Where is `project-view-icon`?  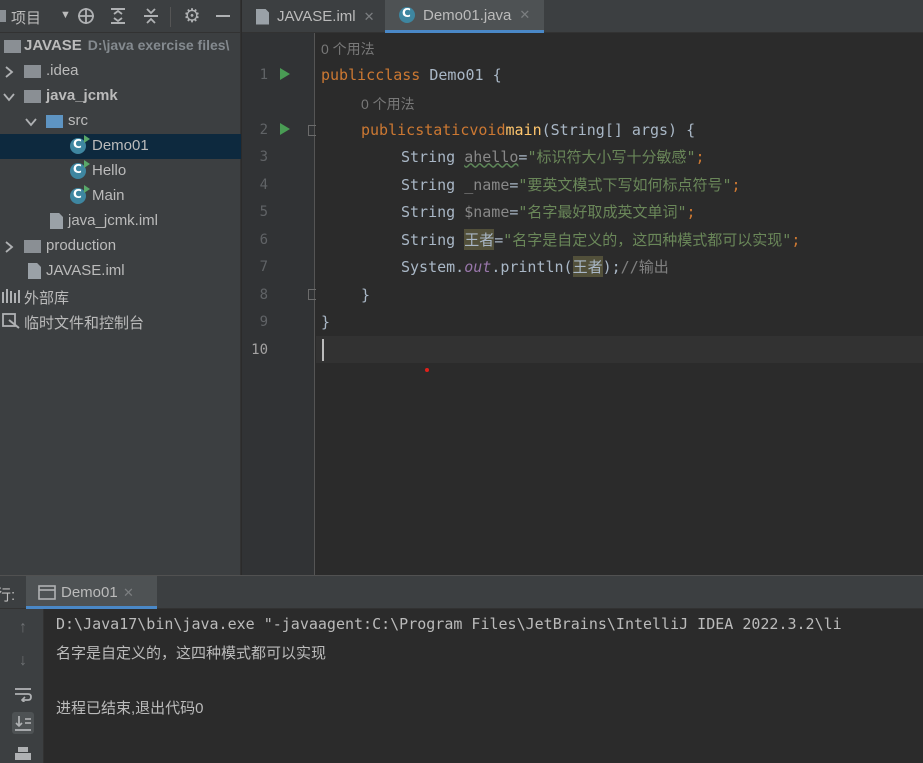
project-view-icon is located at coordinates (3, 16).